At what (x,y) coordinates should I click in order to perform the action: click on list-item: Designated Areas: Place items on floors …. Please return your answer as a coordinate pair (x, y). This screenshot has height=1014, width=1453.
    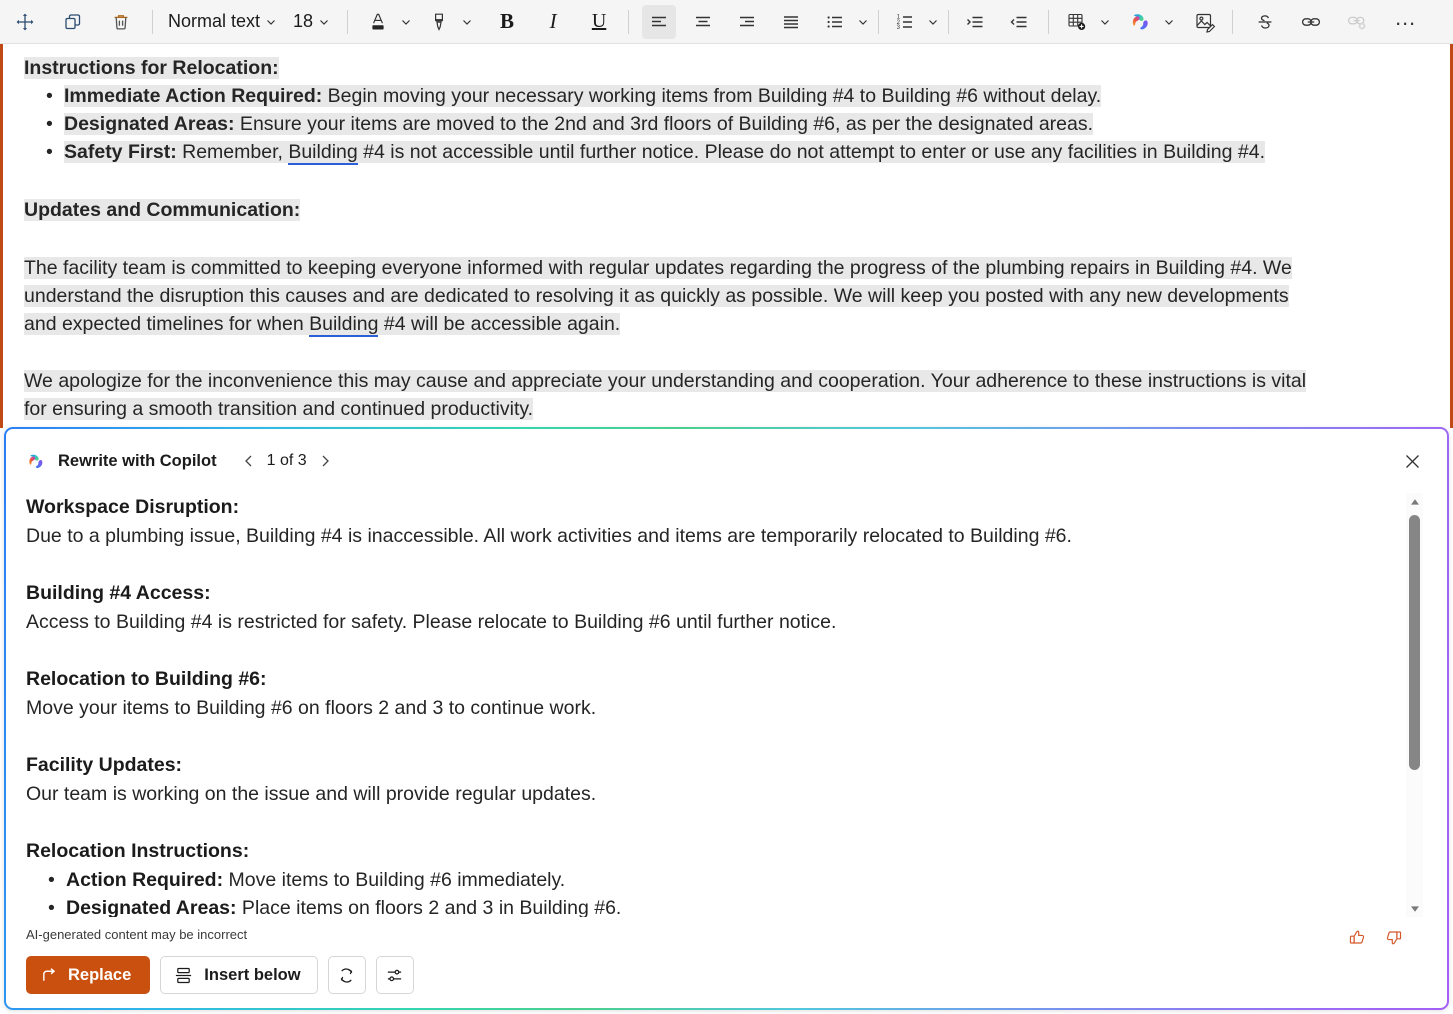
    Looking at the image, I should click on (717, 905).